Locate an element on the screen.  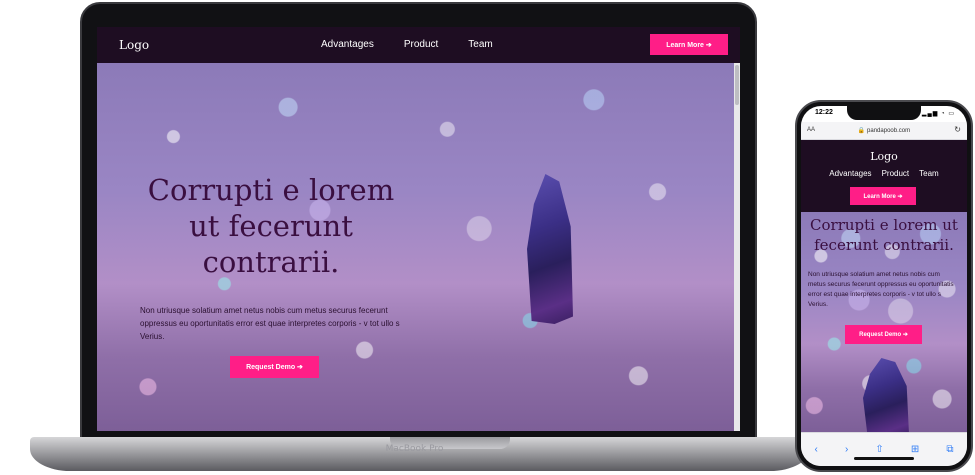
tabs-icon: ⧉ is located at coordinates (949, 449).